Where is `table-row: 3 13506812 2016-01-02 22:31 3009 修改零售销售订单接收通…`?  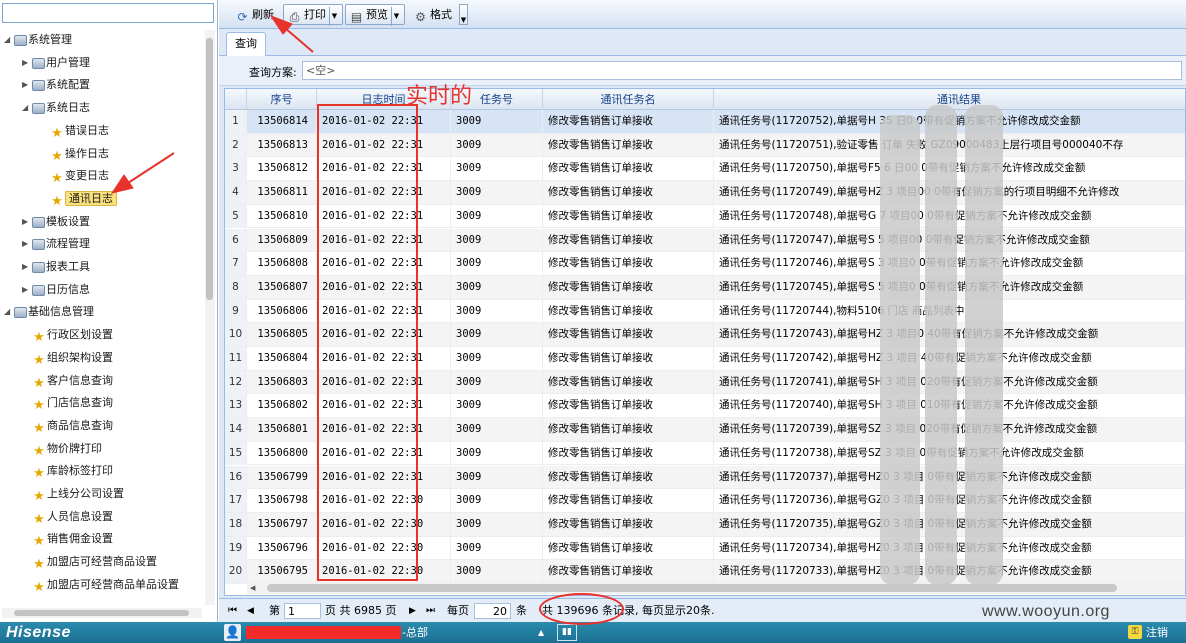
table-row: 3 13506812 2016-01-02 22:31 3009 修改零售销售订单接收通… is located at coordinates (705, 169).